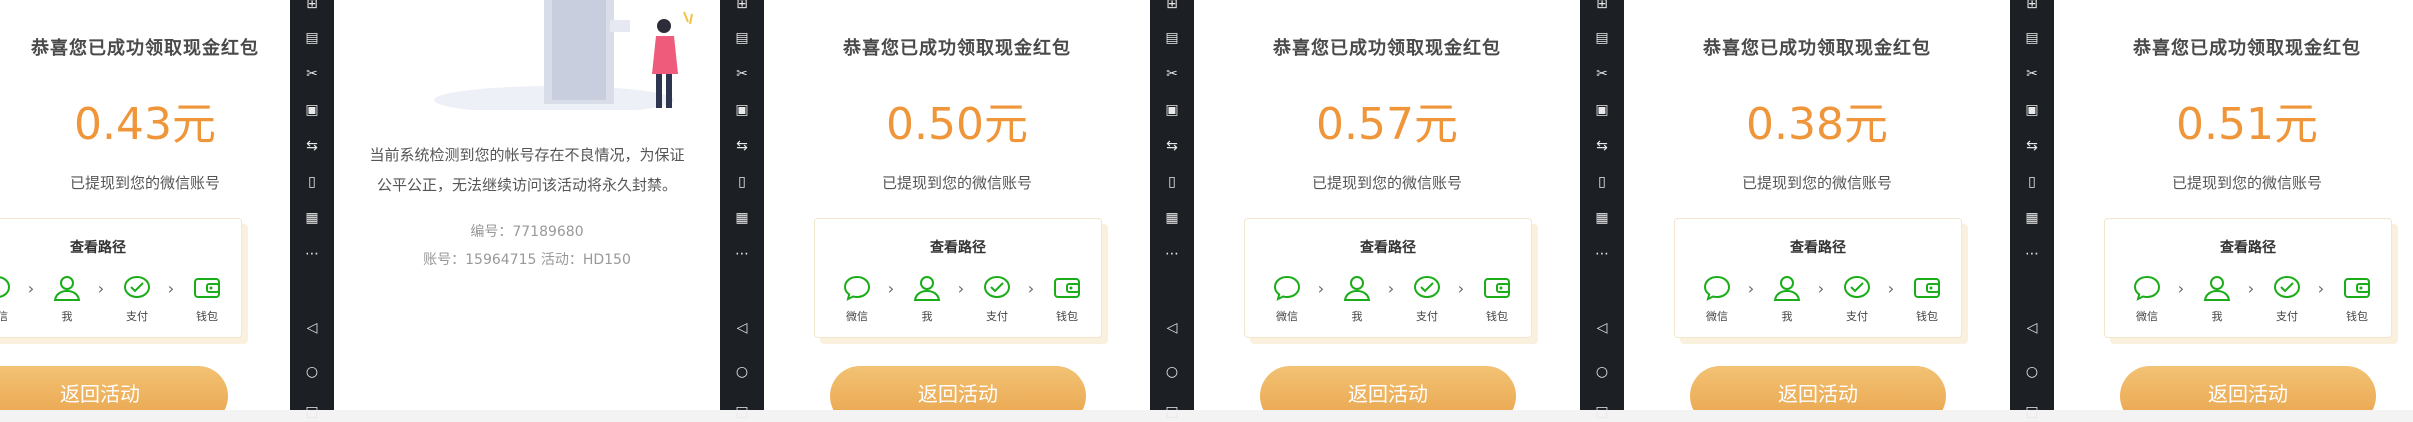 Image resolution: width=2413 pixels, height=422 pixels. I want to click on chat-bubble-icon, so click(857, 288).